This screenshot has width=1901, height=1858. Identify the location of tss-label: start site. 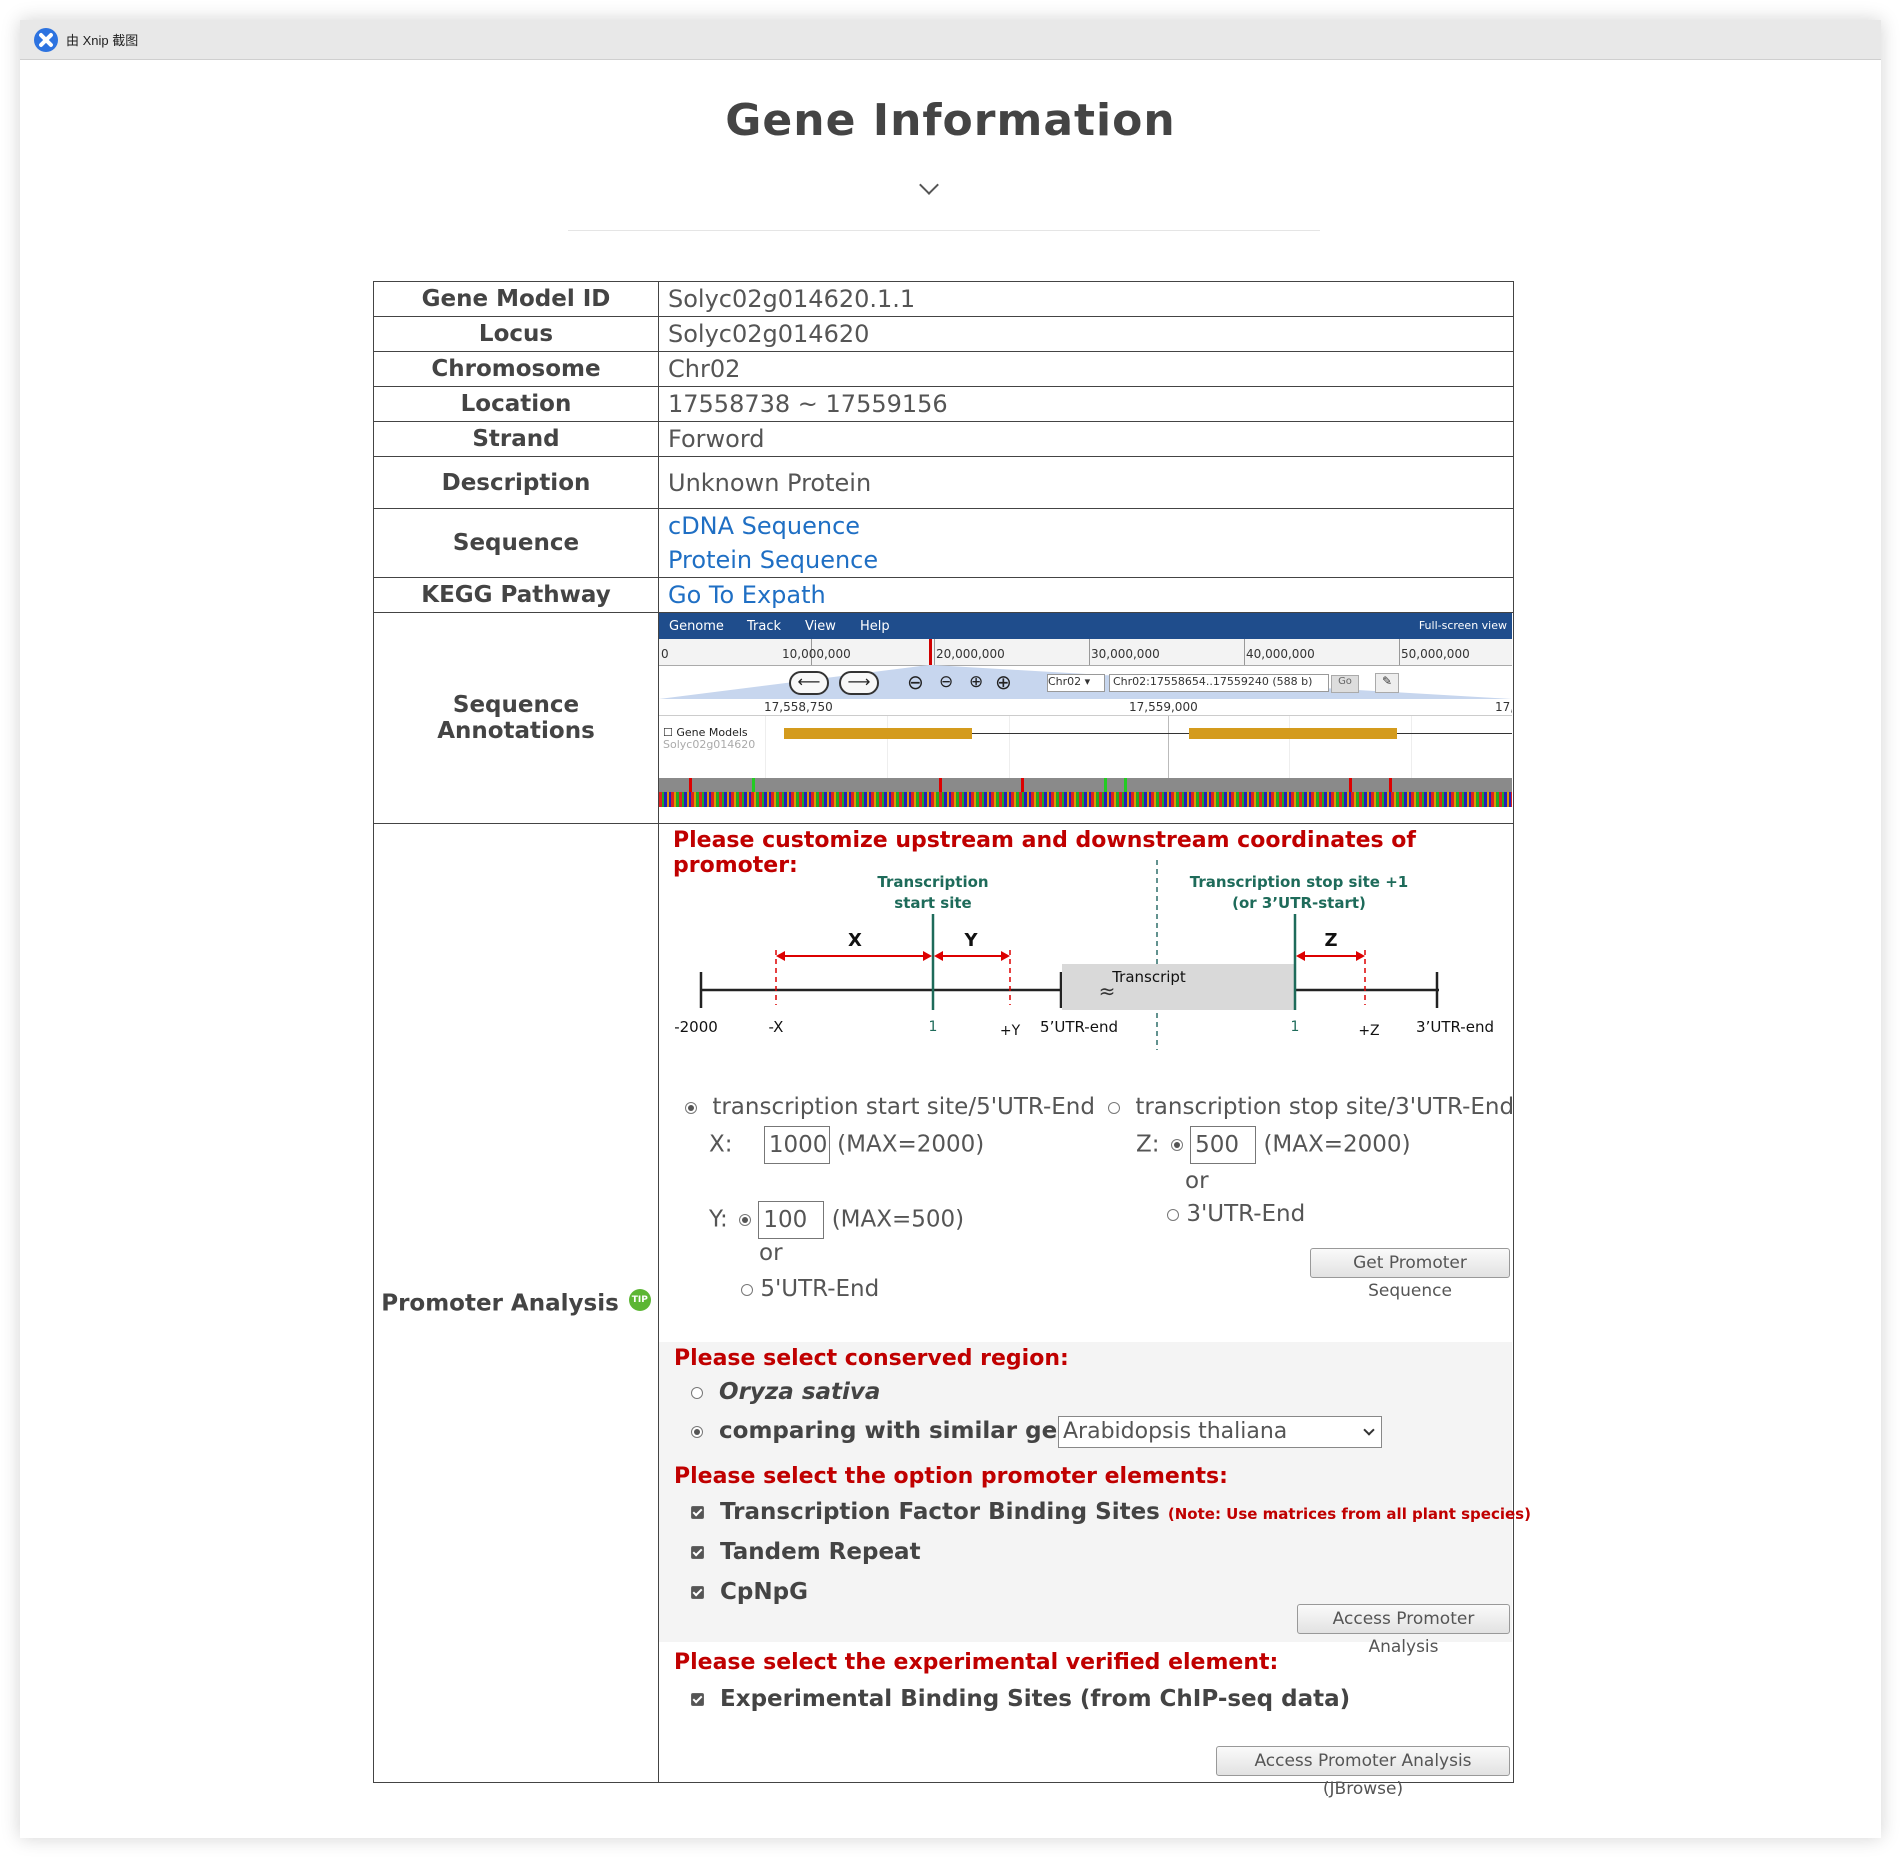
(932, 903).